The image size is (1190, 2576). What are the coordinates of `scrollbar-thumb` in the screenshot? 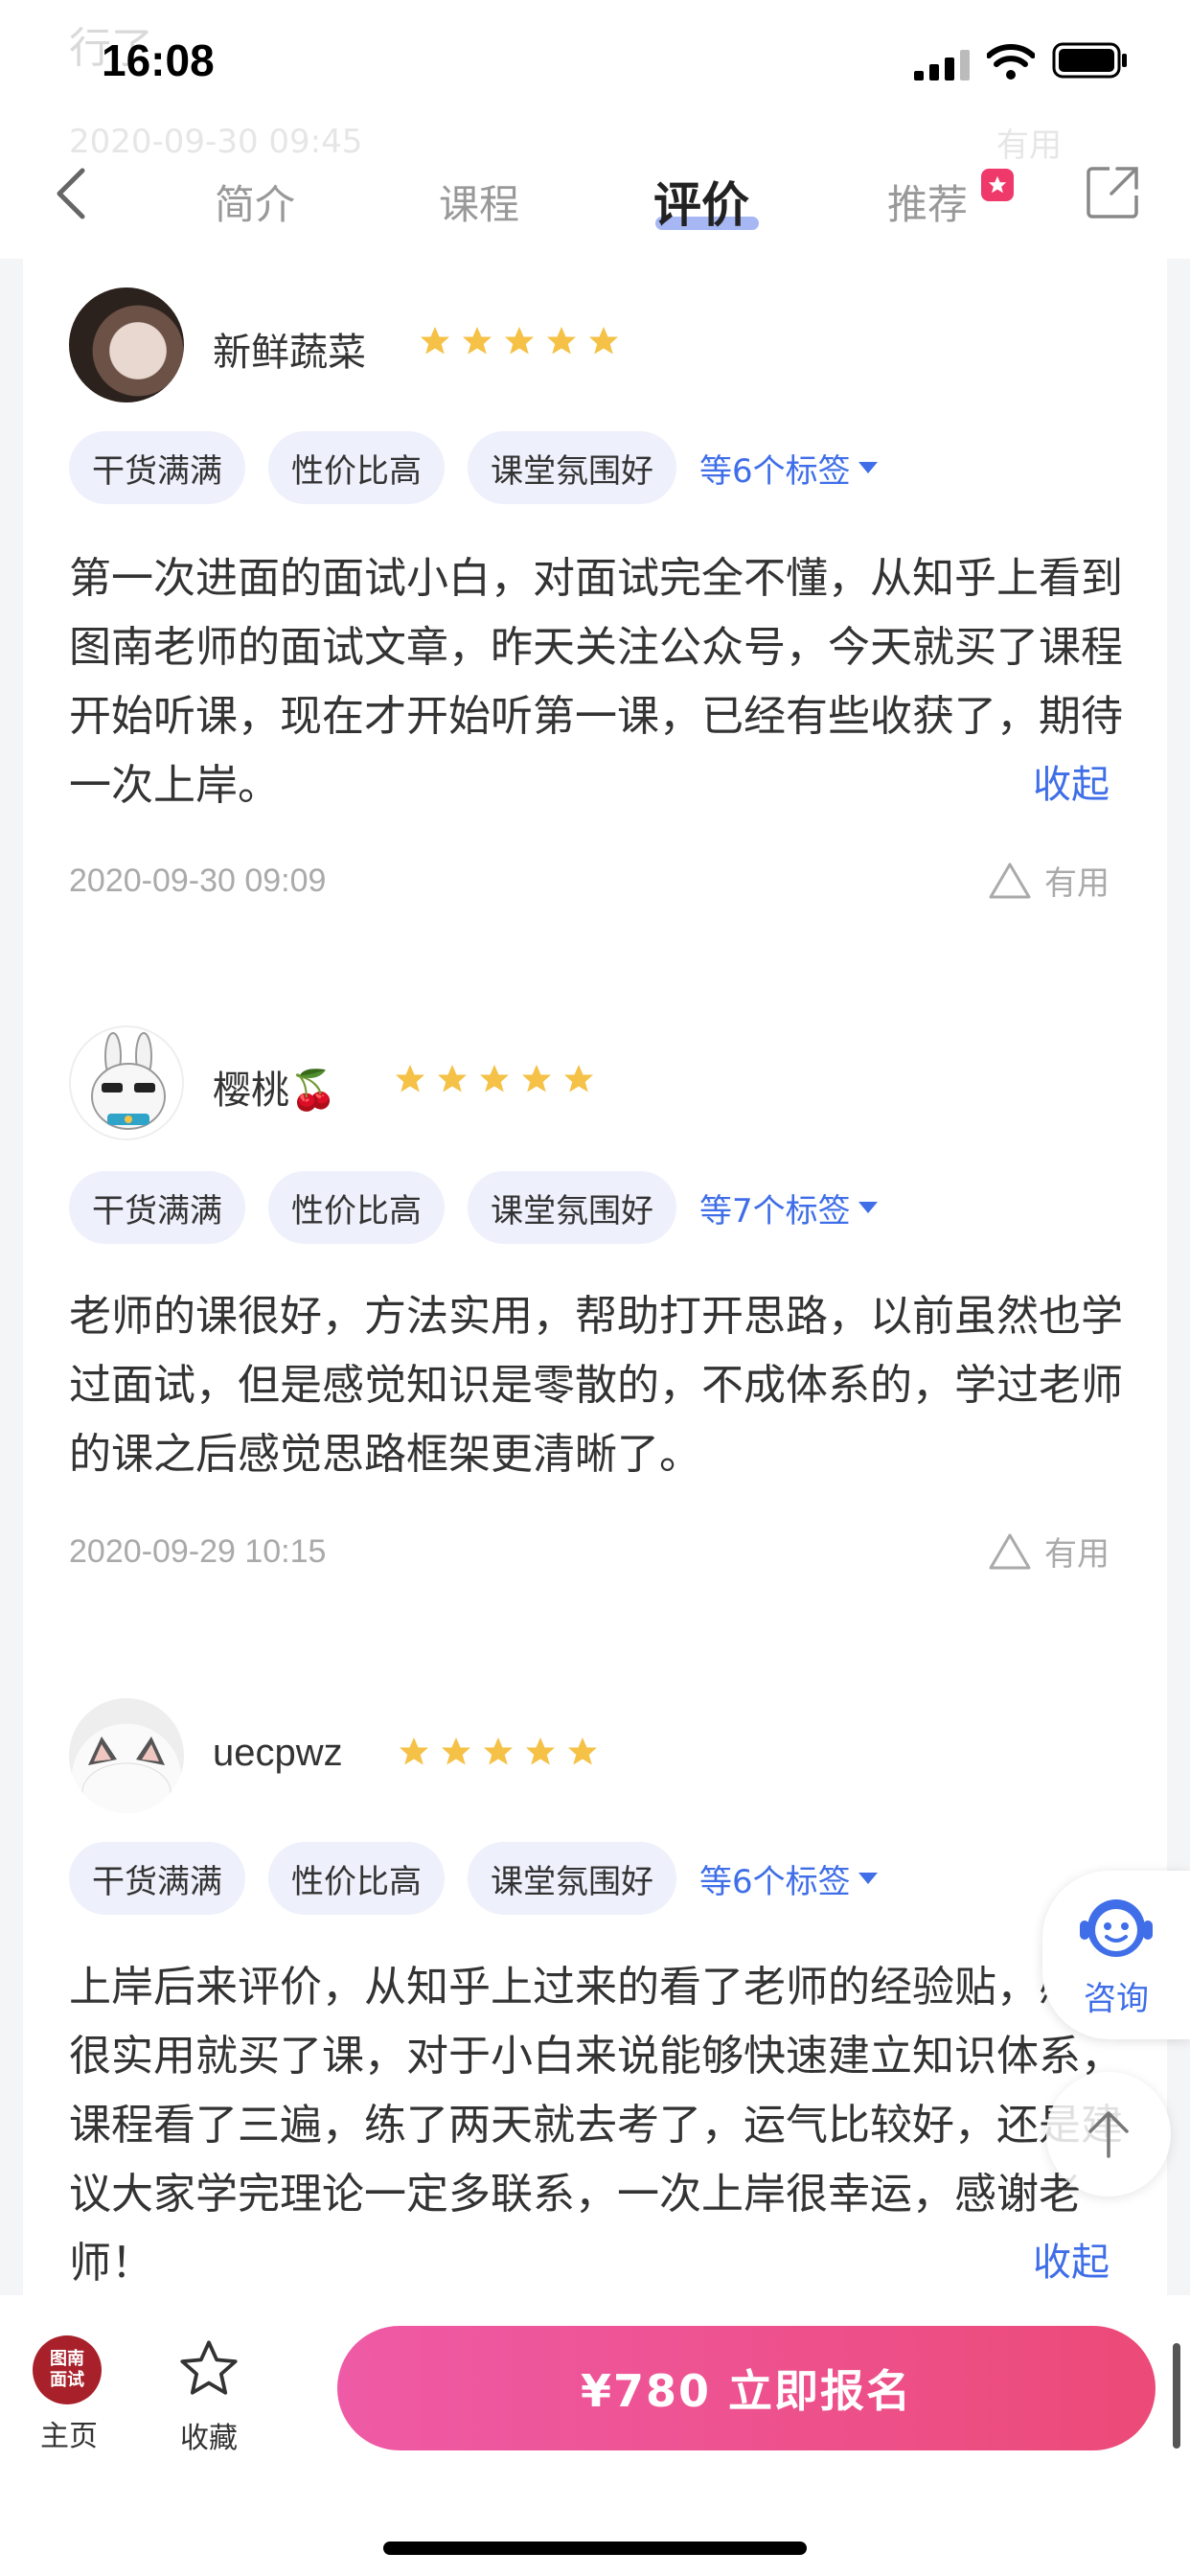 It's located at (1176, 2396).